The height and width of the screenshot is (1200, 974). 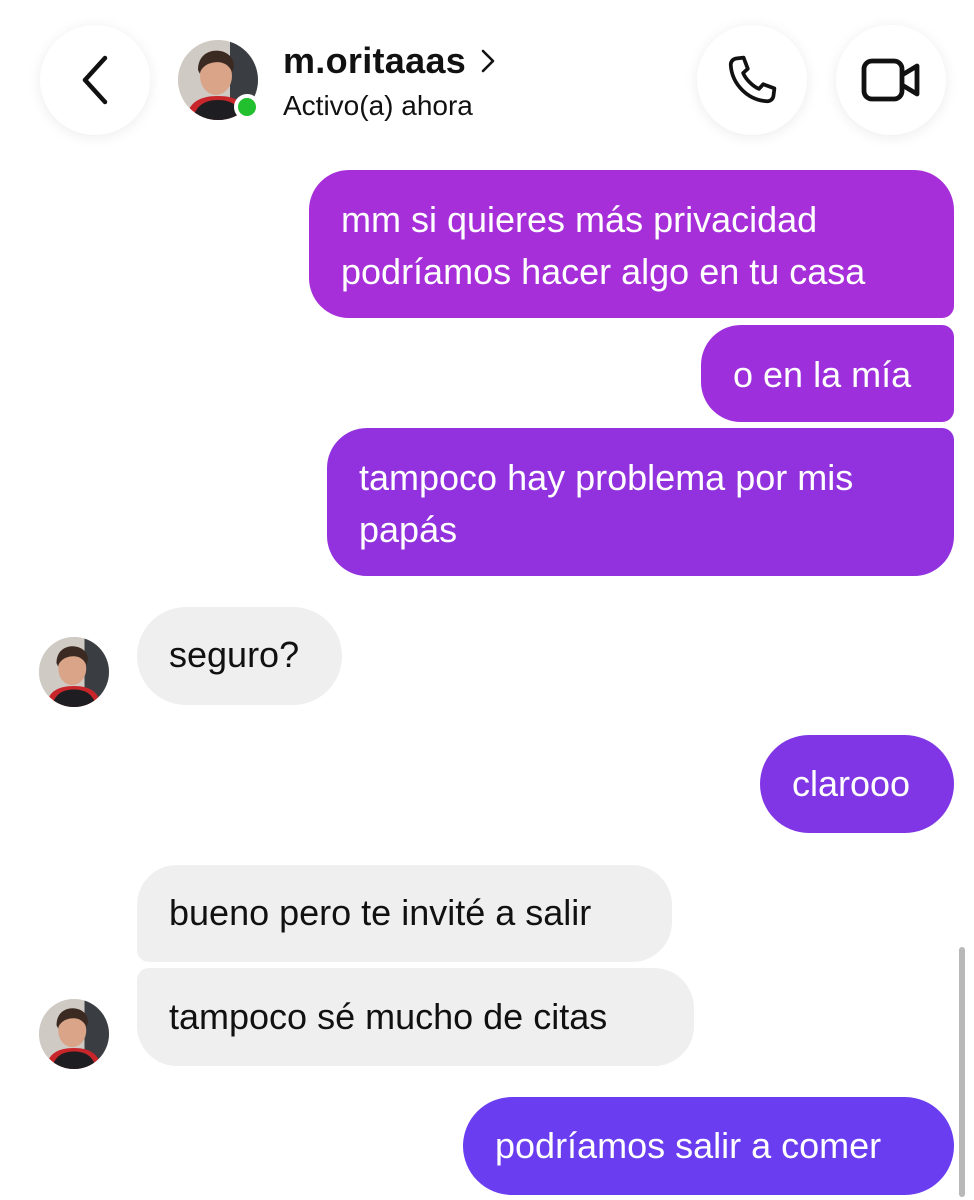 I want to click on profile-avatar, so click(x=219, y=80).